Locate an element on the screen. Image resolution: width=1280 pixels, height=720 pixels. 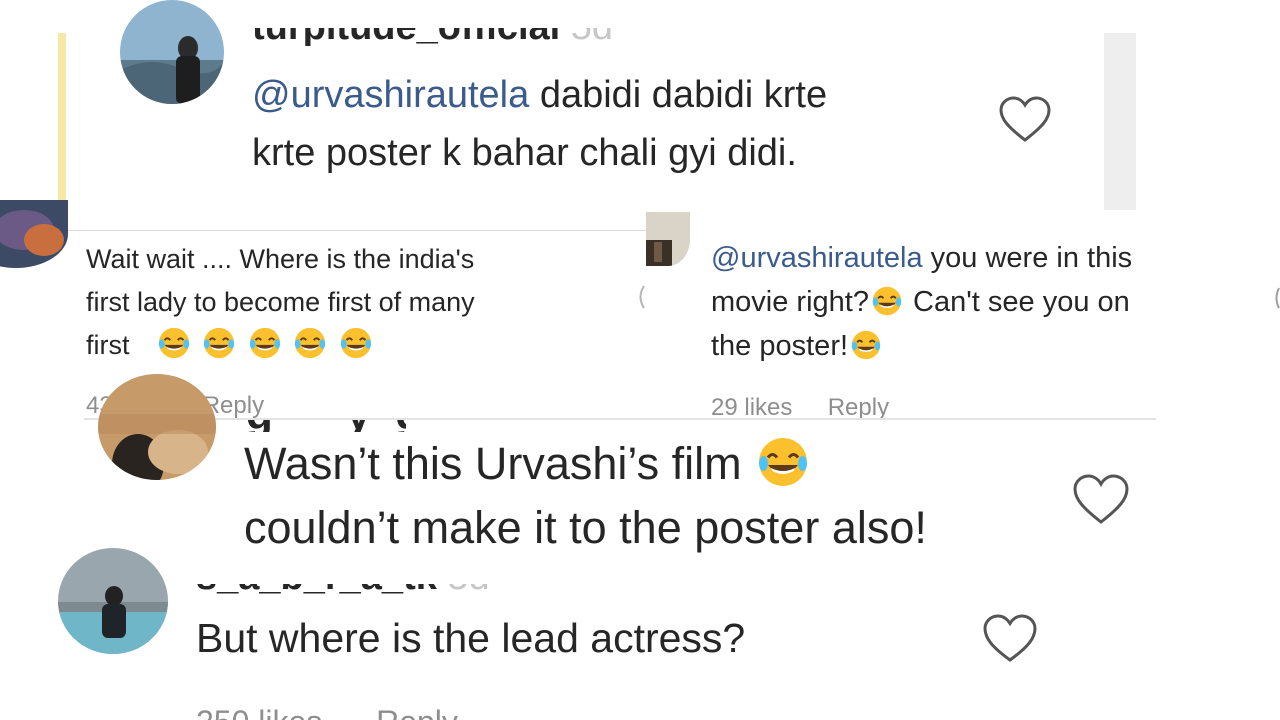
comment-text-line-1: dabidi dabidi krte is located at coordinates (678, 95).